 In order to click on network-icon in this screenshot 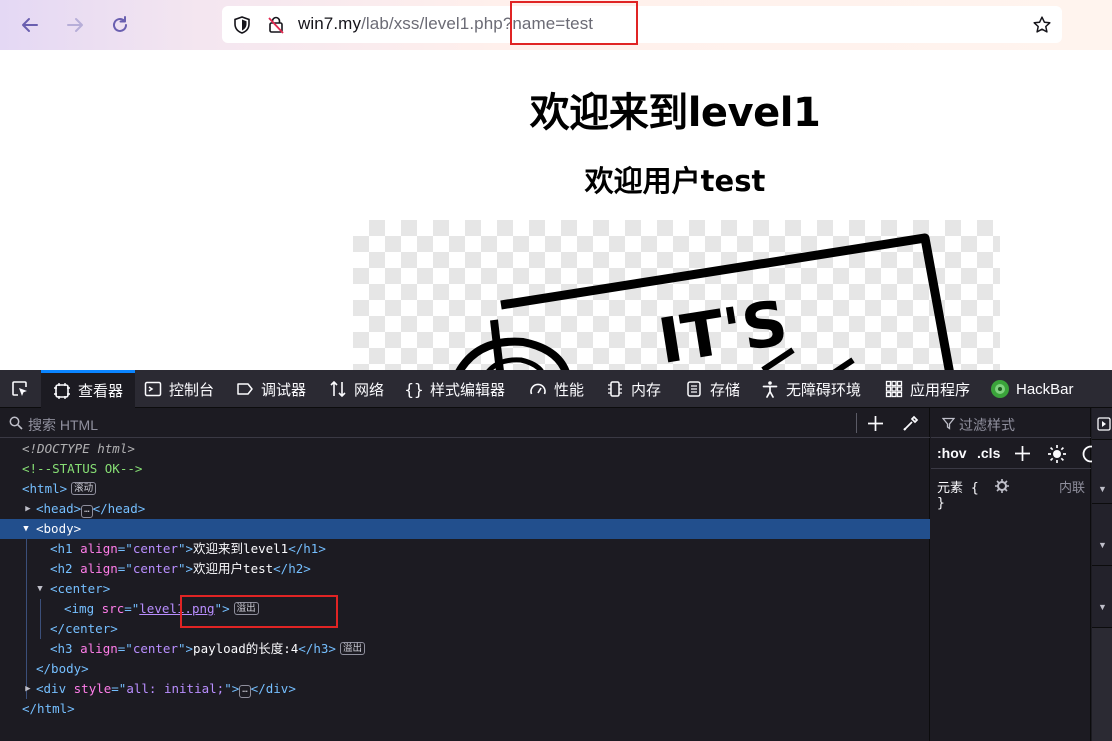, I will do `click(338, 389)`.